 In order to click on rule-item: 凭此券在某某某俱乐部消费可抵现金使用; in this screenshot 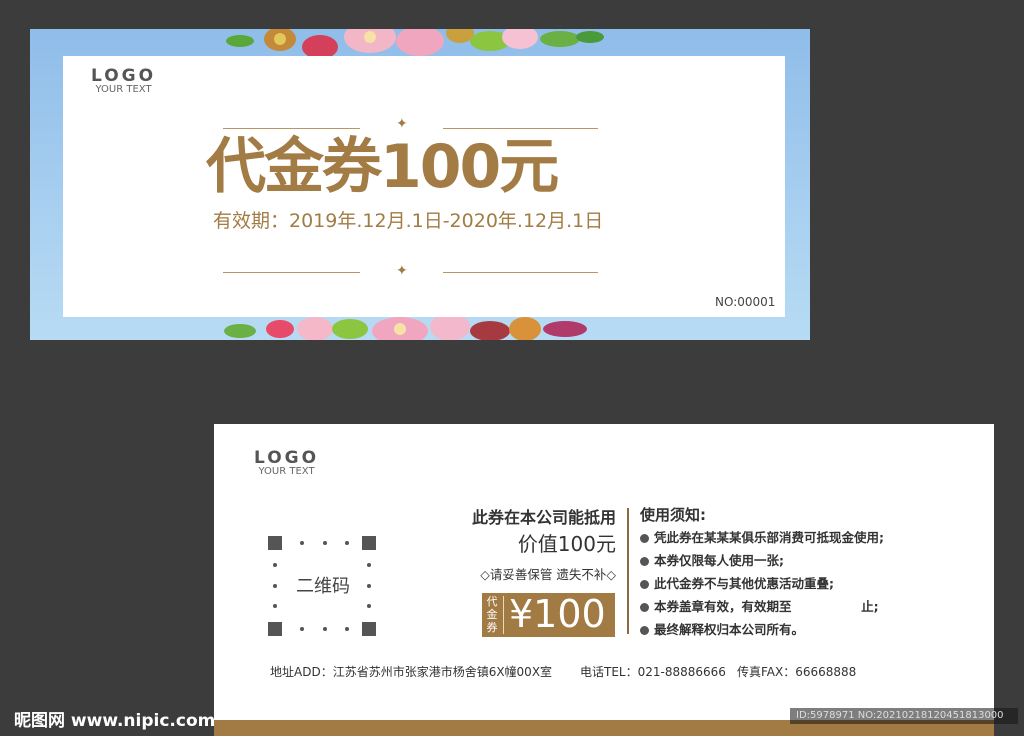, I will do `click(790, 537)`.